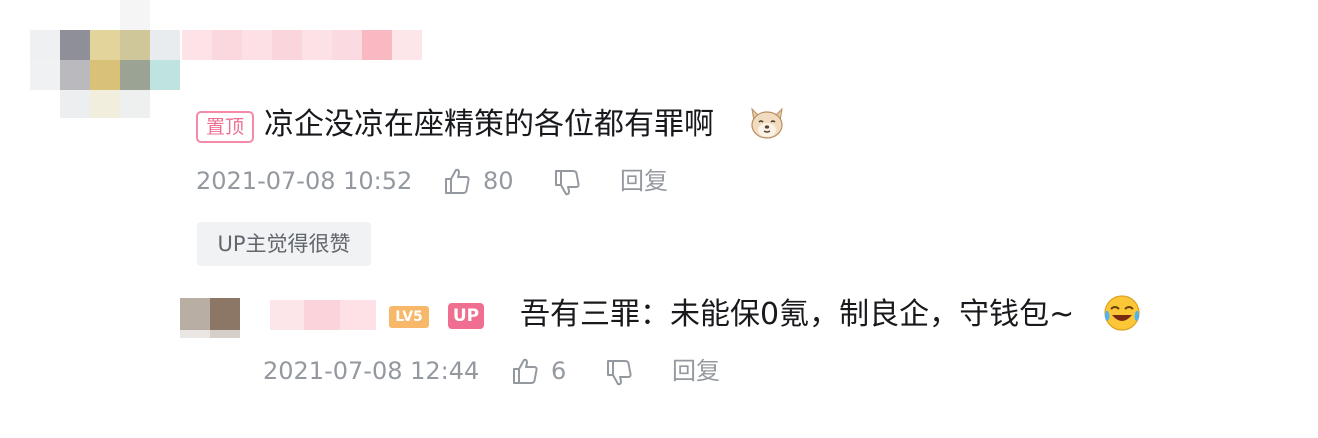  Describe the element at coordinates (323, 315) in the screenshot. I see `replier-username` at that location.